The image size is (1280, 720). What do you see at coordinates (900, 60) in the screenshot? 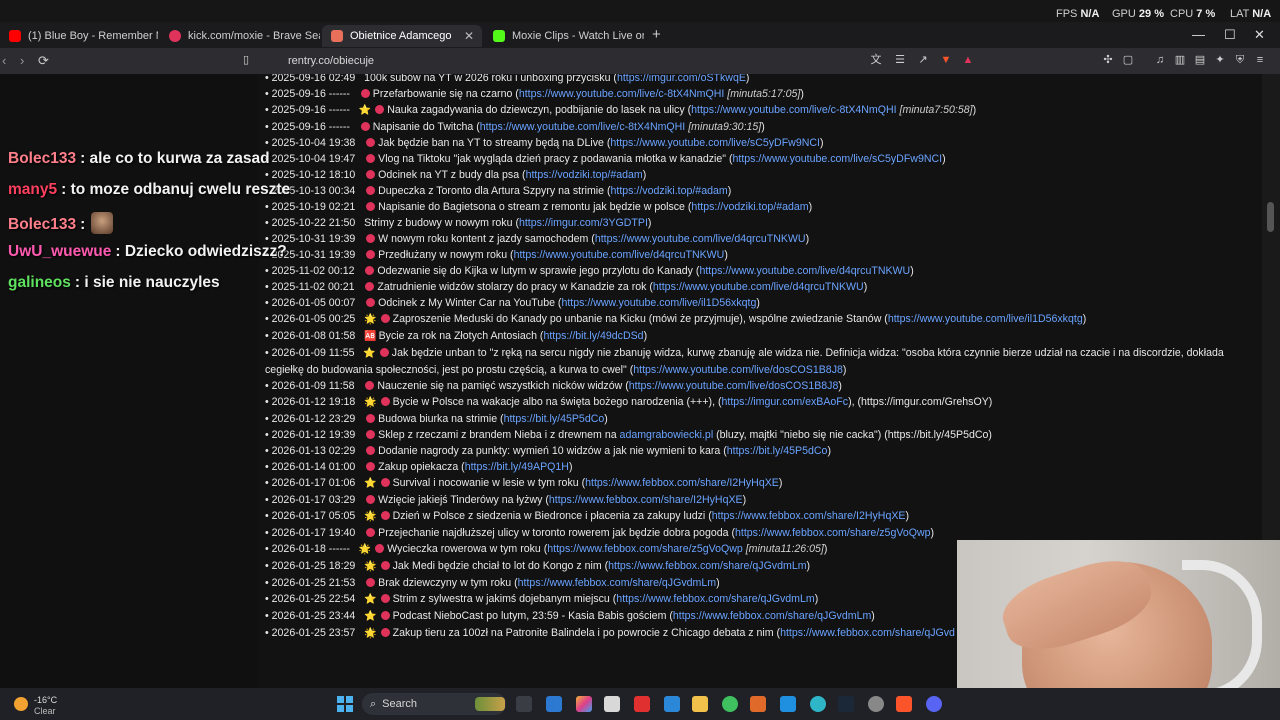
I see `reader-icon: ☰` at bounding box center [900, 60].